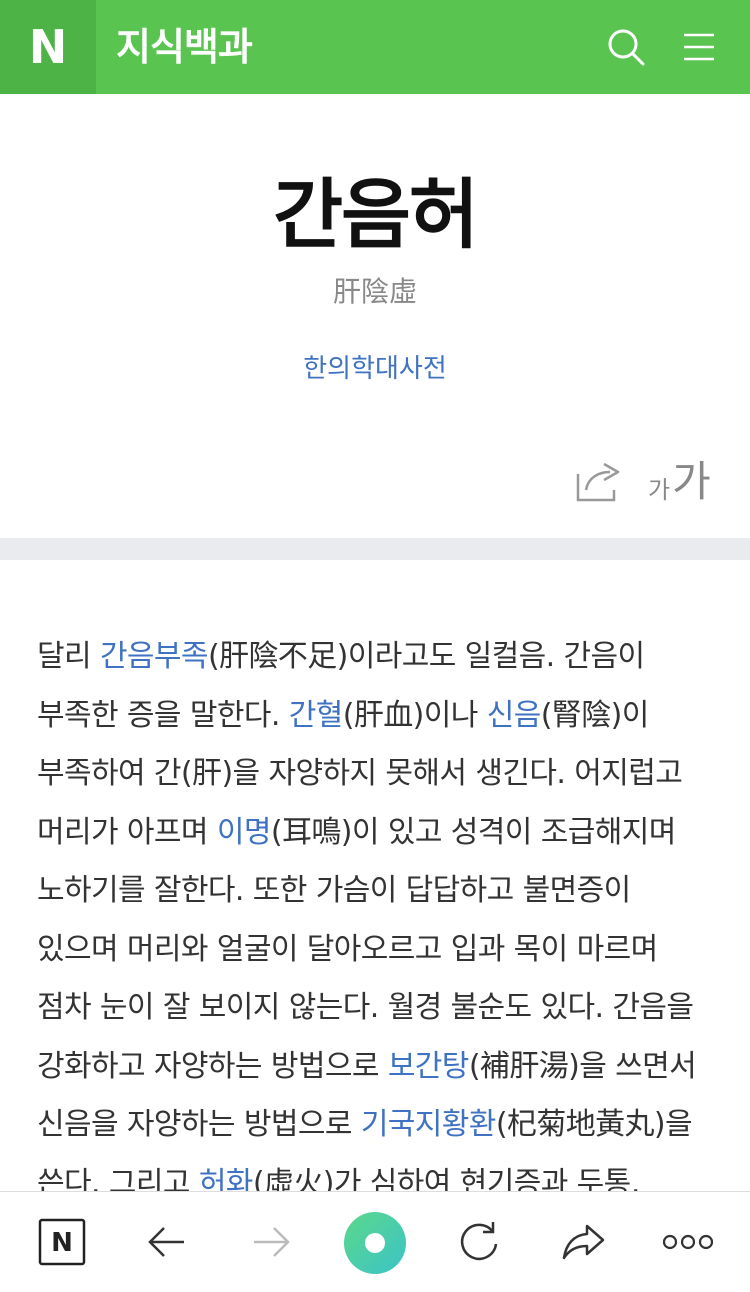 The width and height of the screenshot is (750, 1292). I want to click on naver-green-dot-button, so click(375, 1243).